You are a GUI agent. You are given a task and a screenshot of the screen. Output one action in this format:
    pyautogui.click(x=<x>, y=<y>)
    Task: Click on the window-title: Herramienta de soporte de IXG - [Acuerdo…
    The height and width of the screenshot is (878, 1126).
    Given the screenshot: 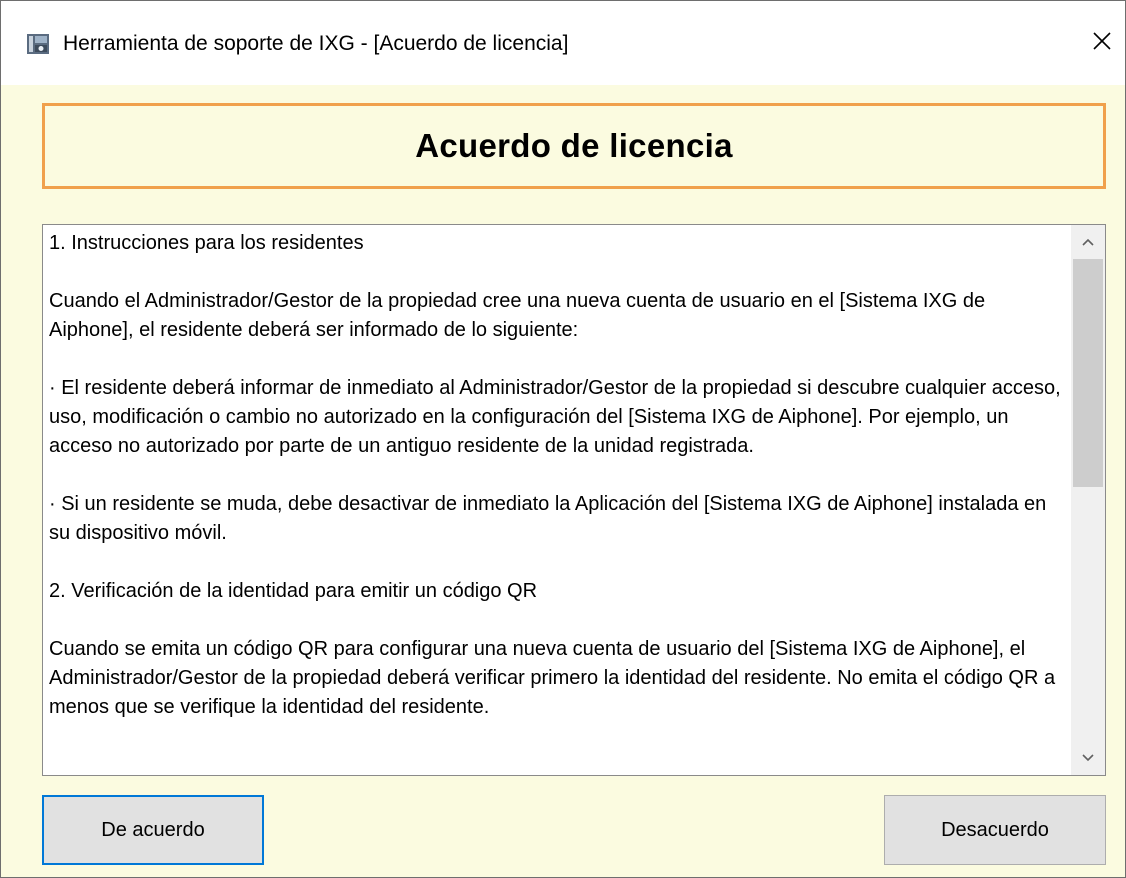 What is the action you would take?
    pyautogui.click(x=316, y=43)
    